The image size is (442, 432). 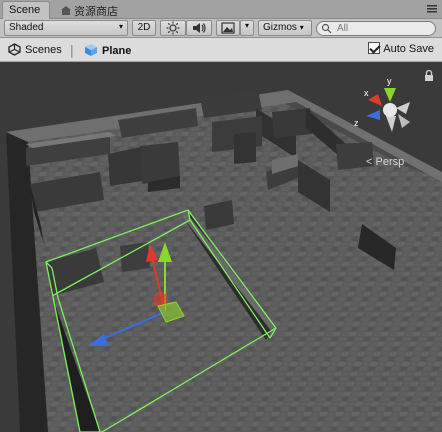 I want to click on 2d-toggle-button: 2D, so click(x=144, y=28).